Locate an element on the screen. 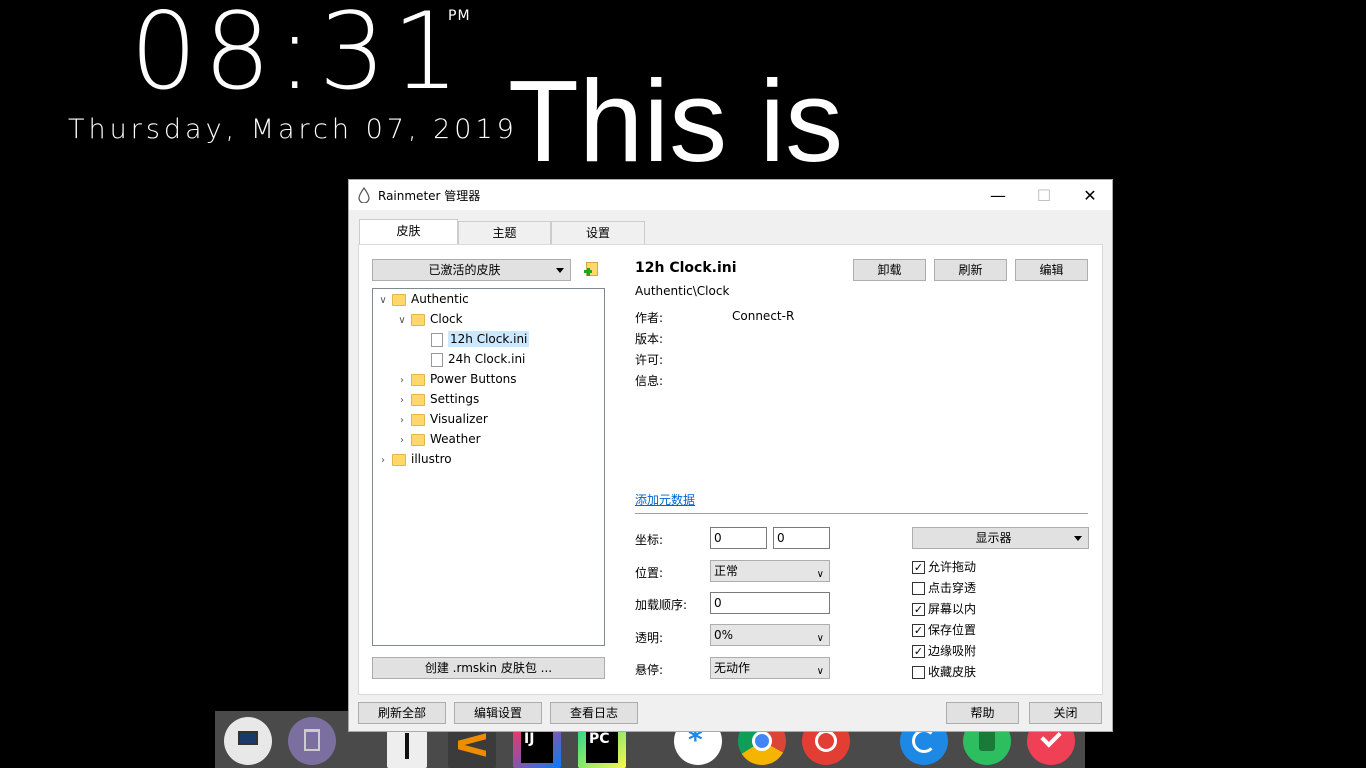  help-button: 帮助 is located at coordinates (982, 713).